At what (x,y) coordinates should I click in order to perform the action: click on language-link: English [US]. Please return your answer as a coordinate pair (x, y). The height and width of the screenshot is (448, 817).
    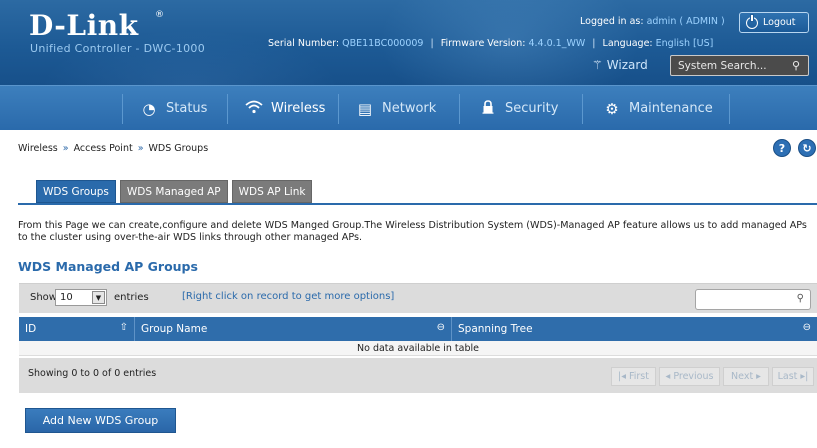
    Looking at the image, I should click on (685, 43).